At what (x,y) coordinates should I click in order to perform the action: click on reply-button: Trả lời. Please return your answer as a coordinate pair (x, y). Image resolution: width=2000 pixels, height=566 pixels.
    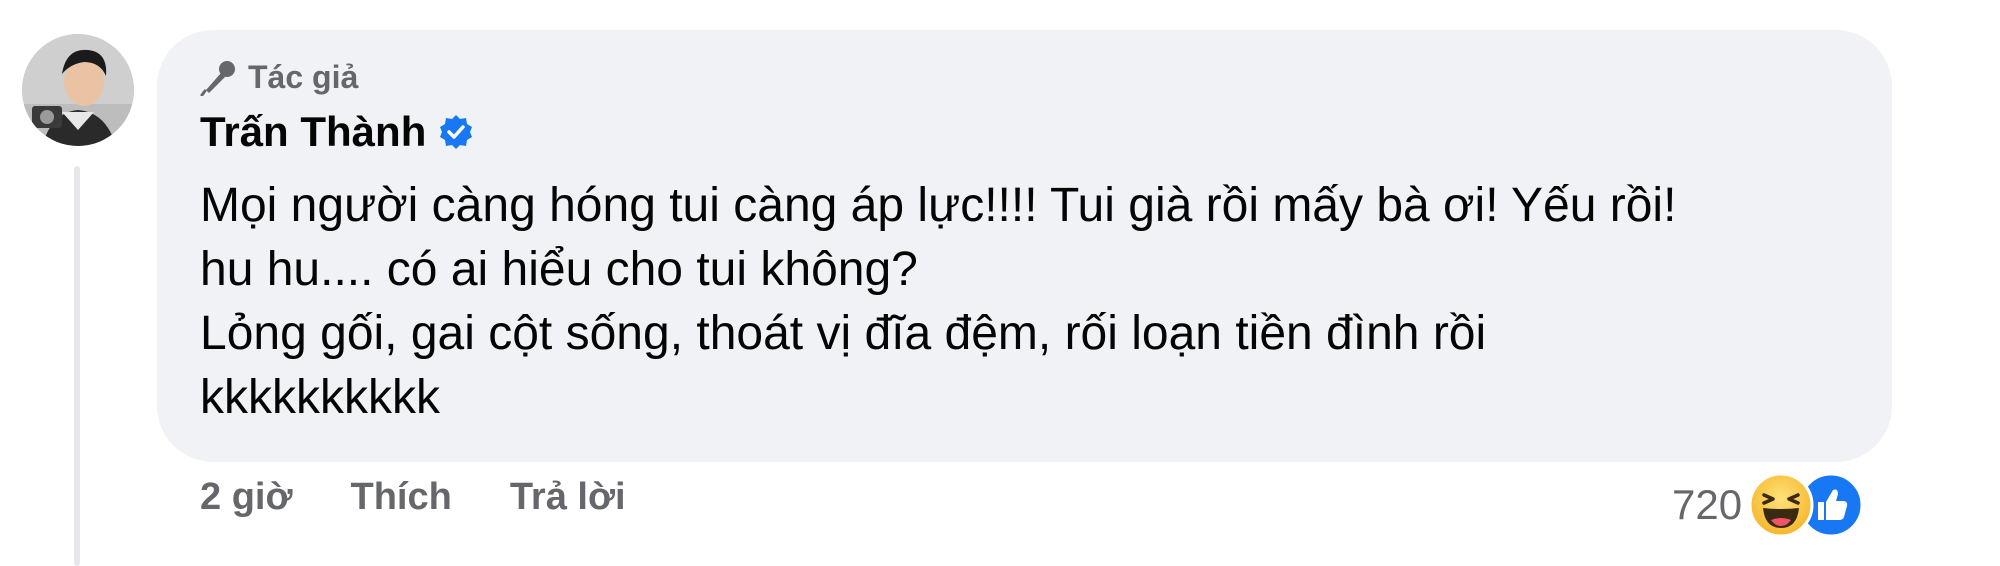
    Looking at the image, I should click on (568, 497).